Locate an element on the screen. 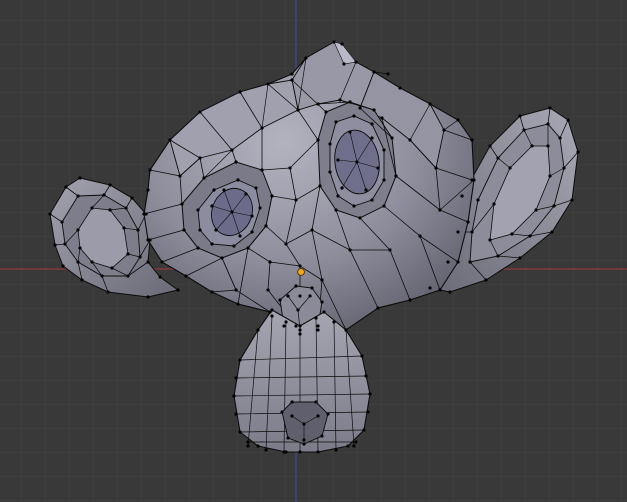 This screenshot has width=627, height=502. object-origin-point is located at coordinates (301, 272).